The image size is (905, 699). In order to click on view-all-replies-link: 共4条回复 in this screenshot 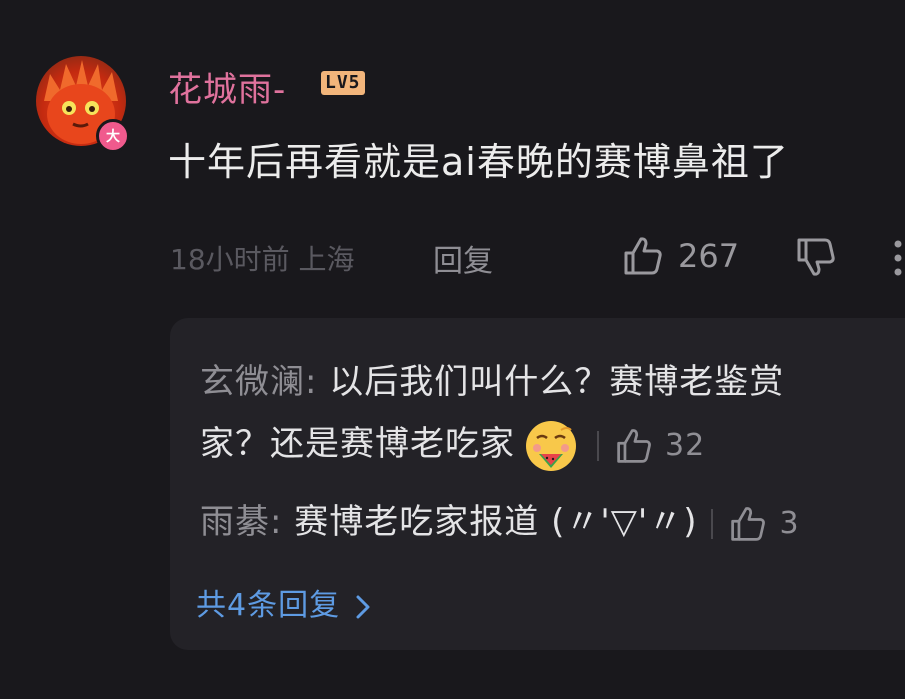, I will do `click(284, 602)`.